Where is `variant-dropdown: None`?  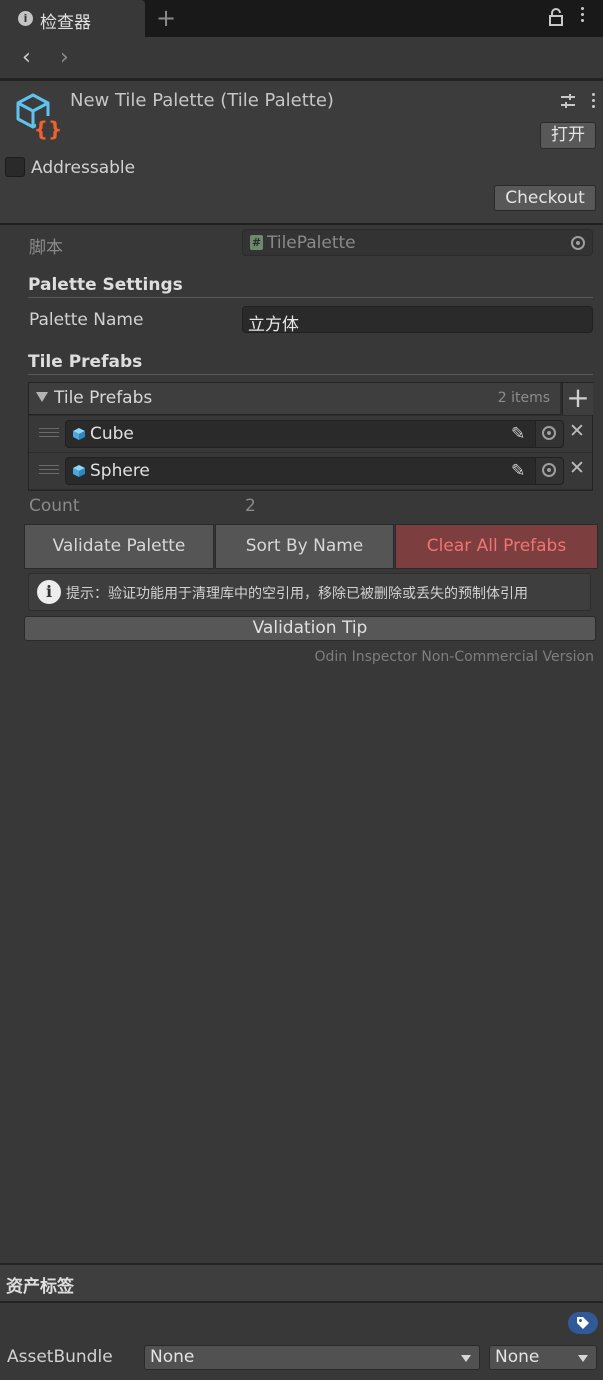
variant-dropdown: None is located at coordinates (543, 1357).